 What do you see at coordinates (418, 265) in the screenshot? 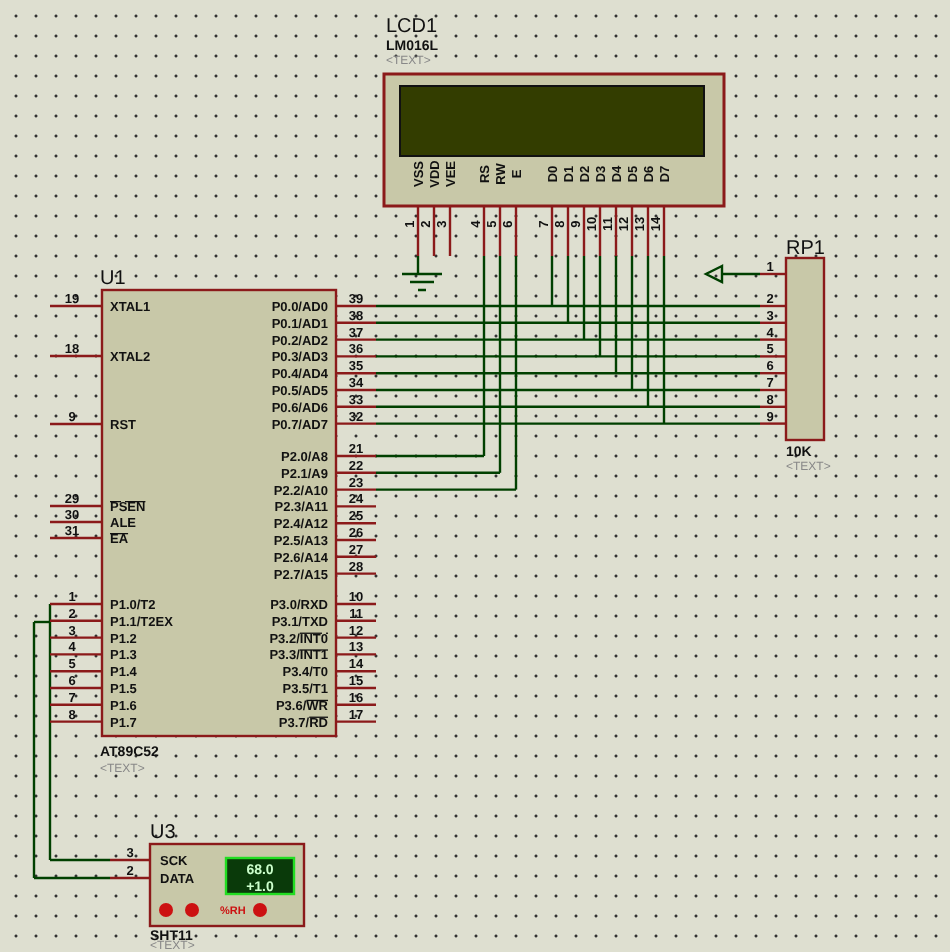
I see `wire` at bounding box center [418, 265].